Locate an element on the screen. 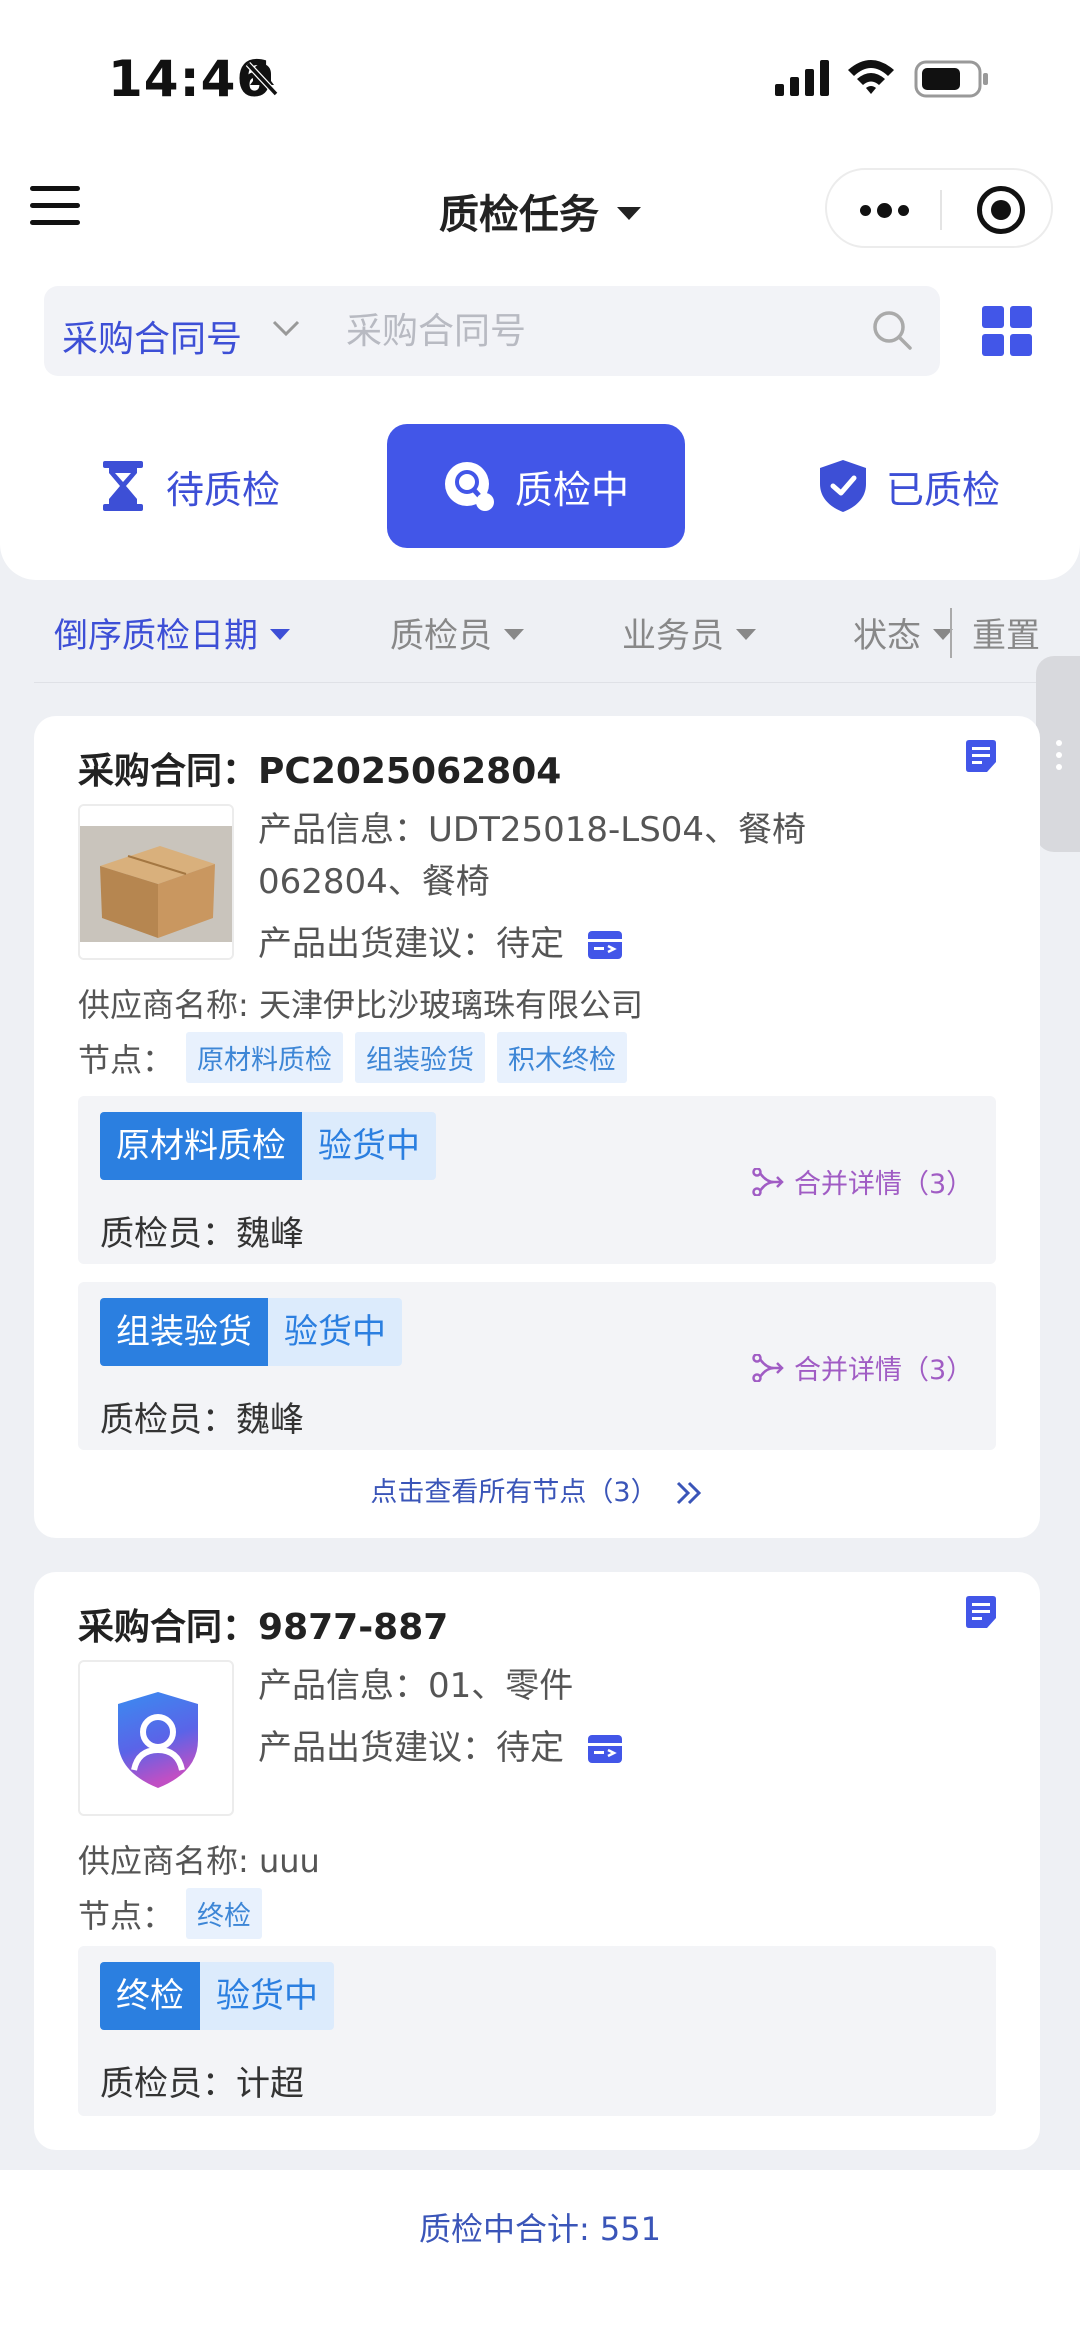  stage-badge: 原材料质检 验货中 is located at coordinates (268, 1146).